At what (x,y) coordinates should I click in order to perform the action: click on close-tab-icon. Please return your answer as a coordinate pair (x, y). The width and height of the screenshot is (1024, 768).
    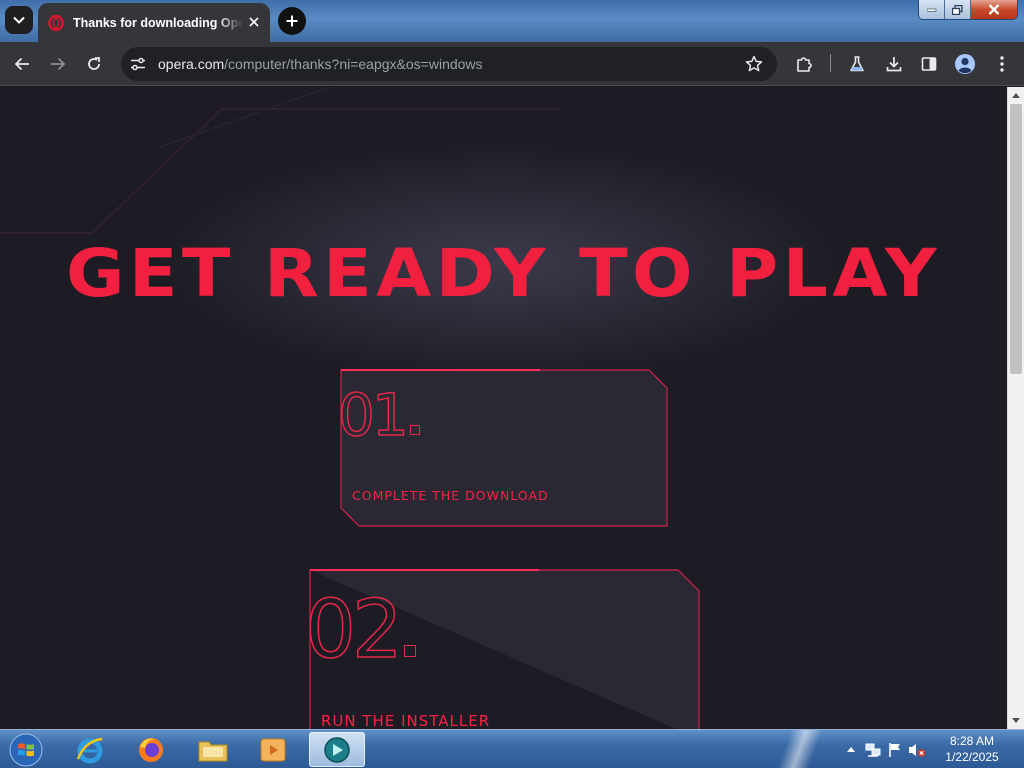
    Looking at the image, I should click on (254, 22).